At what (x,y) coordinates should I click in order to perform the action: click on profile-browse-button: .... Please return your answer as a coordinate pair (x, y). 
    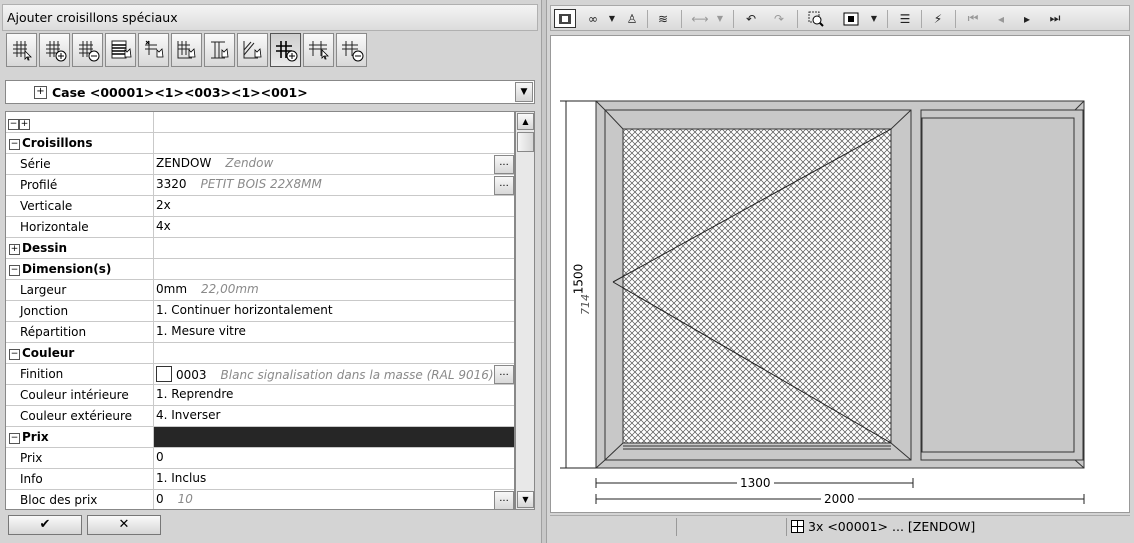
    Looking at the image, I should click on (504, 185).